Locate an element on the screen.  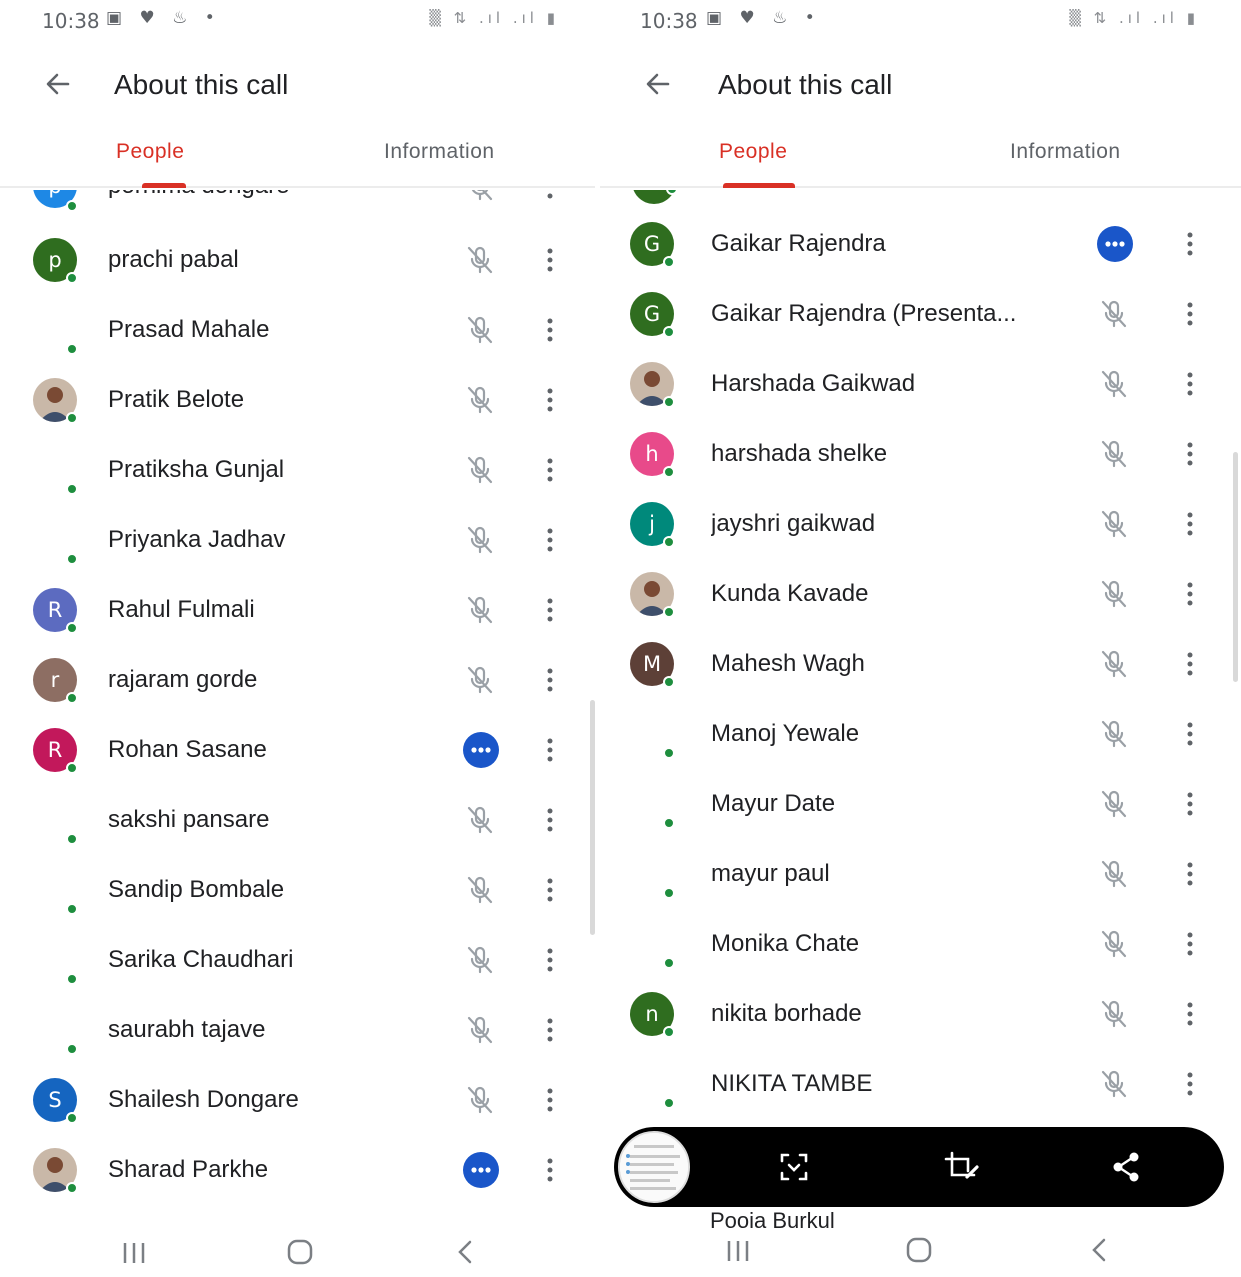
screenshot-thumbnail is located at coordinates (654, 1167).